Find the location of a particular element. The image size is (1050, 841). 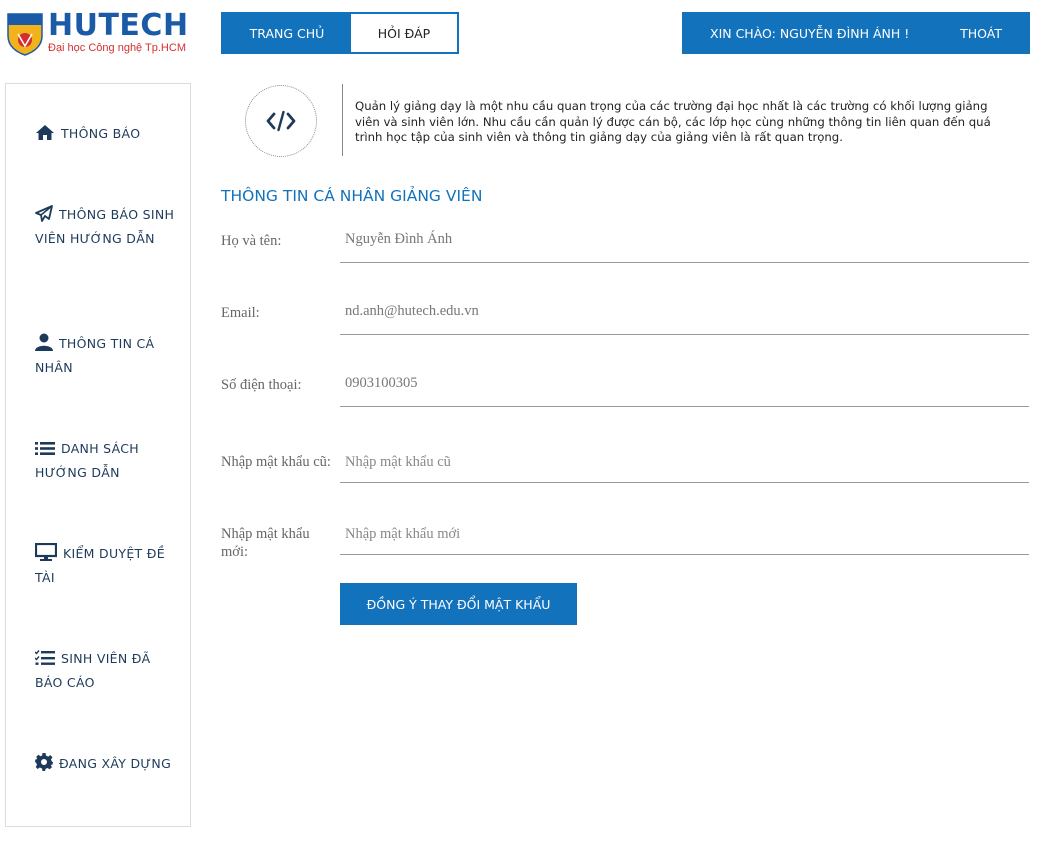

top-nav: TRANG CHỦ HỎI ĐÁP is located at coordinates (340, 33).